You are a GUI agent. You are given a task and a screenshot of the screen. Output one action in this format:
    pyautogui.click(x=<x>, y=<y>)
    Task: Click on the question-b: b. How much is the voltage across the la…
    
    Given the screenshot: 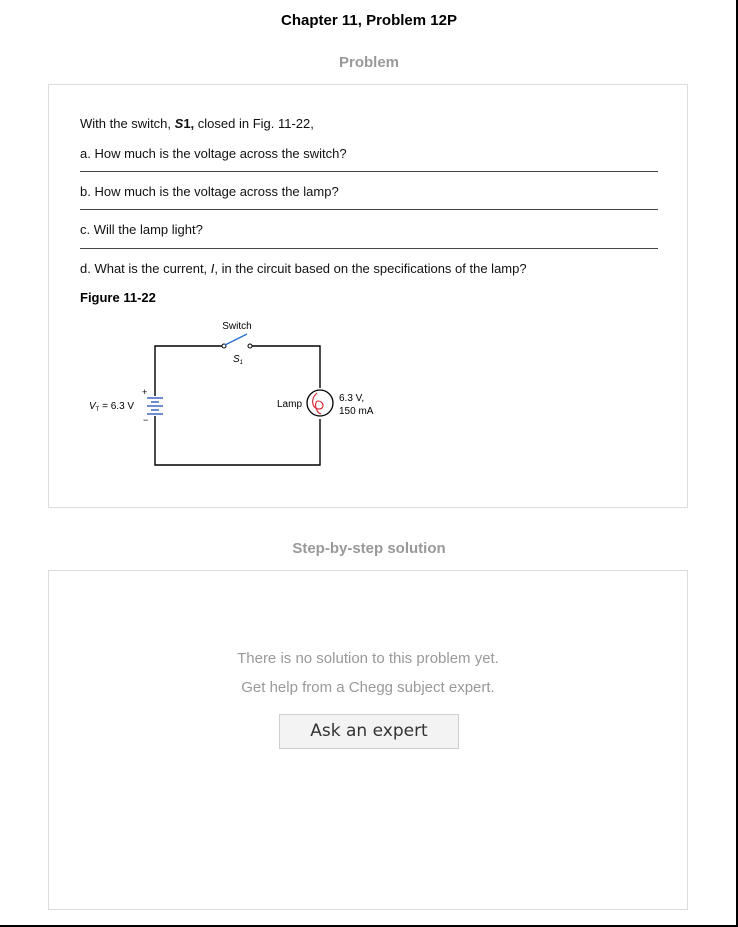 What is the action you would take?
    pyautogui.click(x=209, y=191)
    